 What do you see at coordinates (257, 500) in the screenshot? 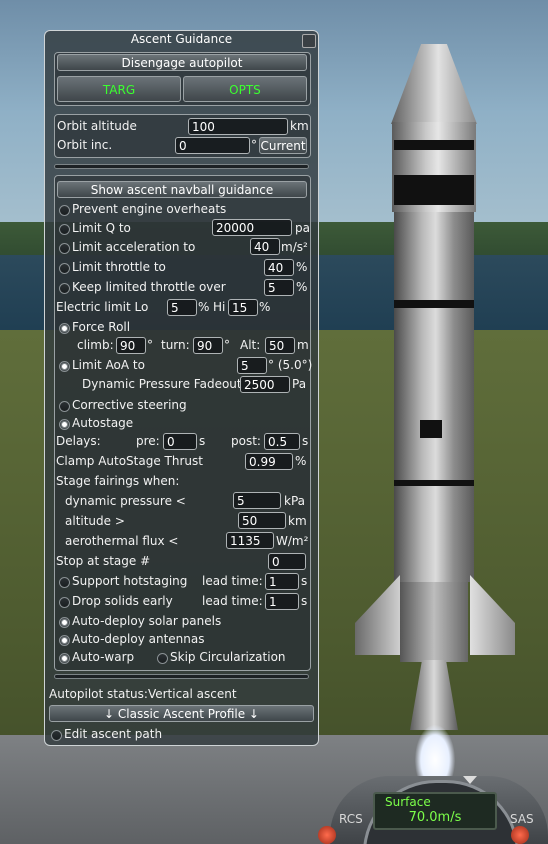
I see `fairing-dyn-pressure-input` at bounding box center [257, 500].